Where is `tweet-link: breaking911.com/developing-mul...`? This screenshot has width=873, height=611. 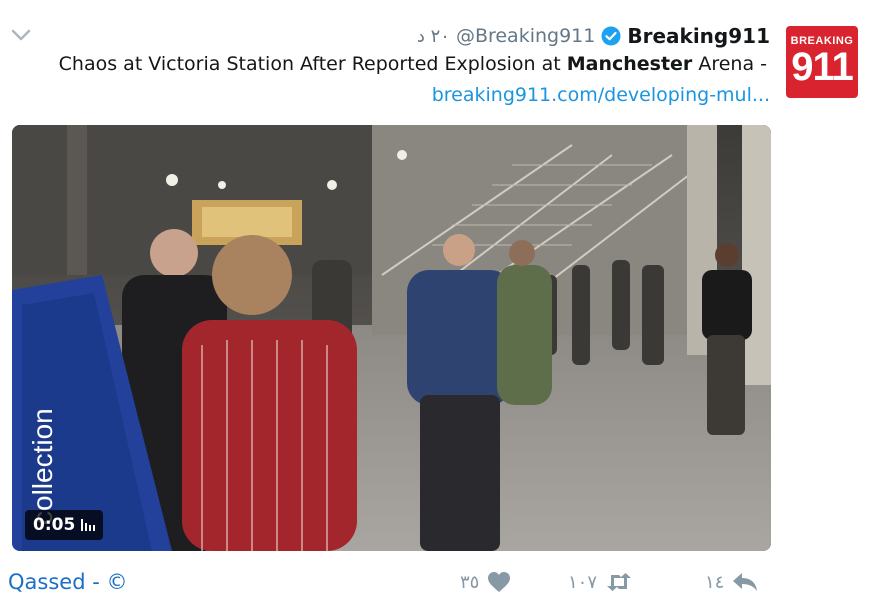 tweet-link: breaking911.com/developing-mul... is located at coordinates (601, 95).